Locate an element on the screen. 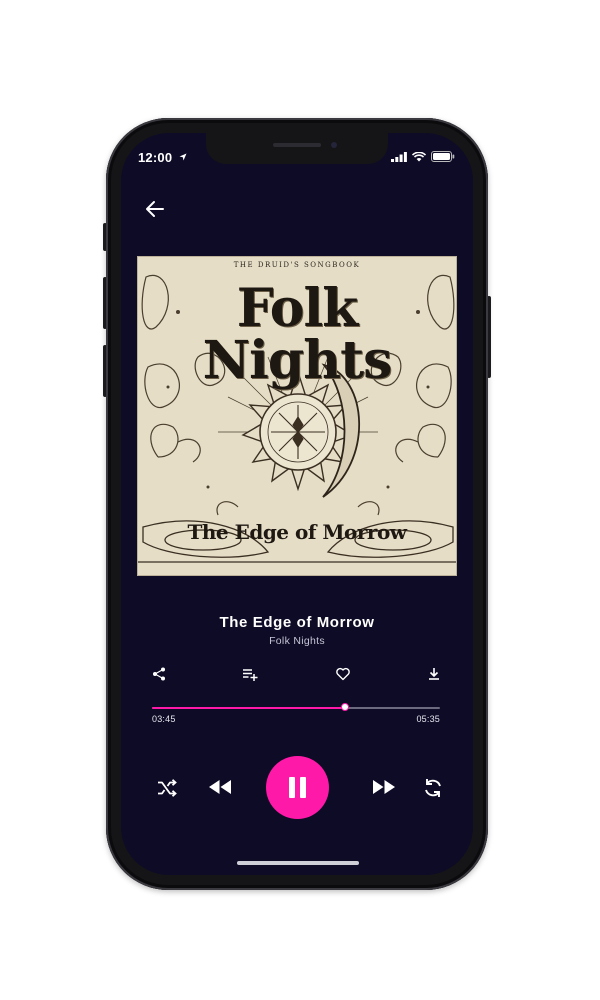  shuffle-icon is located at coordinates (167, 788).